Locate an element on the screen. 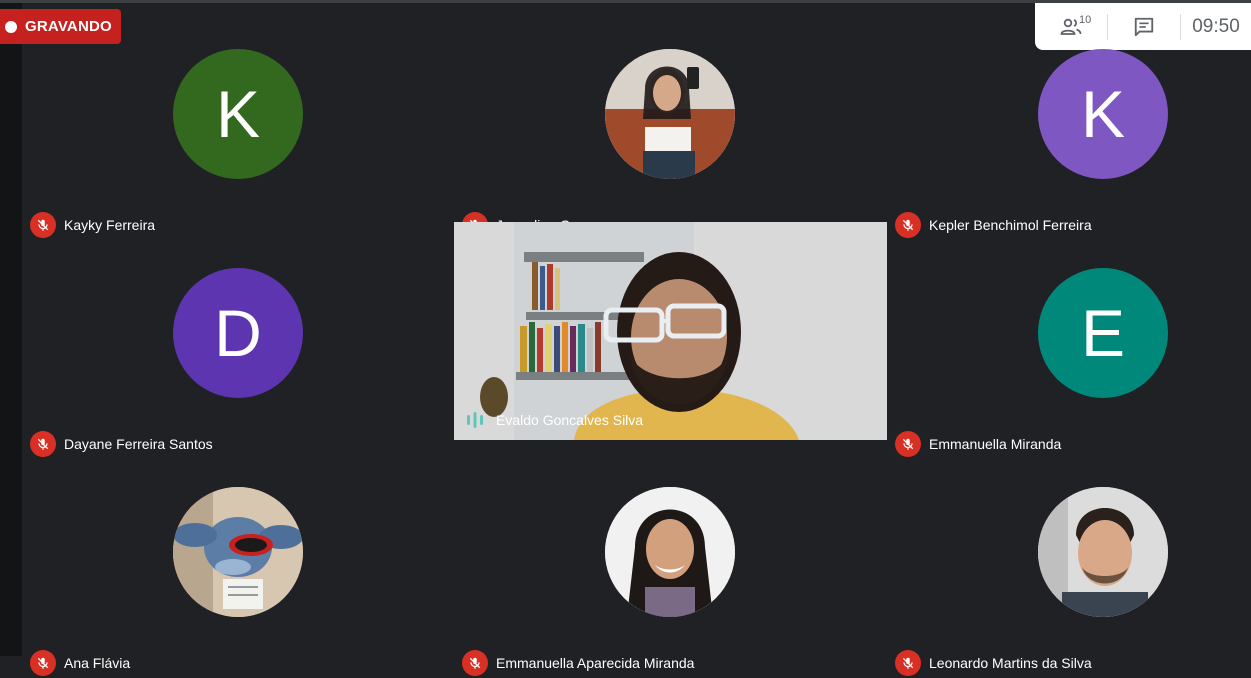 Image resolution: width=1251 pixels, height=678 pixels. participant-tile: K Kepler Benchimol Ferreira is located at coordinates (1069, 131).